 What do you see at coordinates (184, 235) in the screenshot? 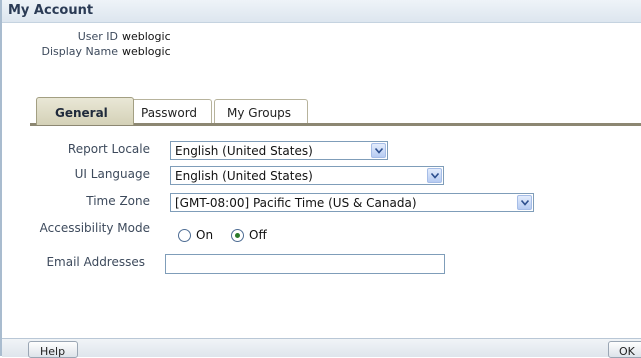
I see `accessibility-on-radio` at bounding box center [184, 235].